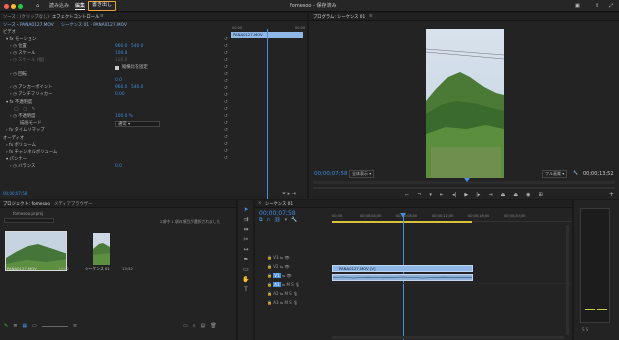 The width and height of the screenshot is (619, 340). I want to click on tab-sequence: シーケンス 01, so click(279, 204).